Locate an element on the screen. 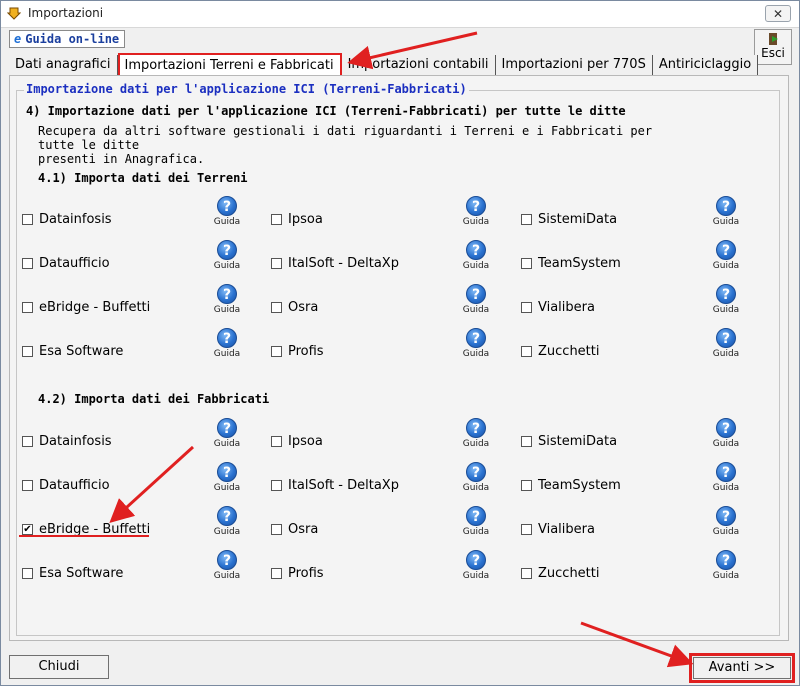 This screenshot has height=687, width=800. guida-online-button: e Guida on-line is located at coordinates (67, 39).